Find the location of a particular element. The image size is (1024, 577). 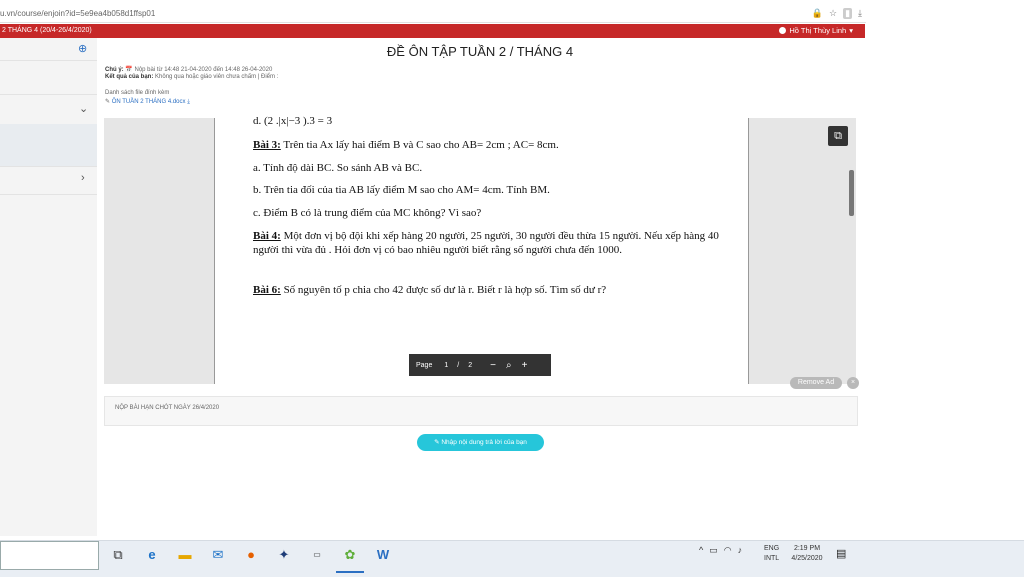

deadline-text: NỘP BÀI HẠN CHÓT NGÀY 26/4/2020 is located at coordinates (167, 408).